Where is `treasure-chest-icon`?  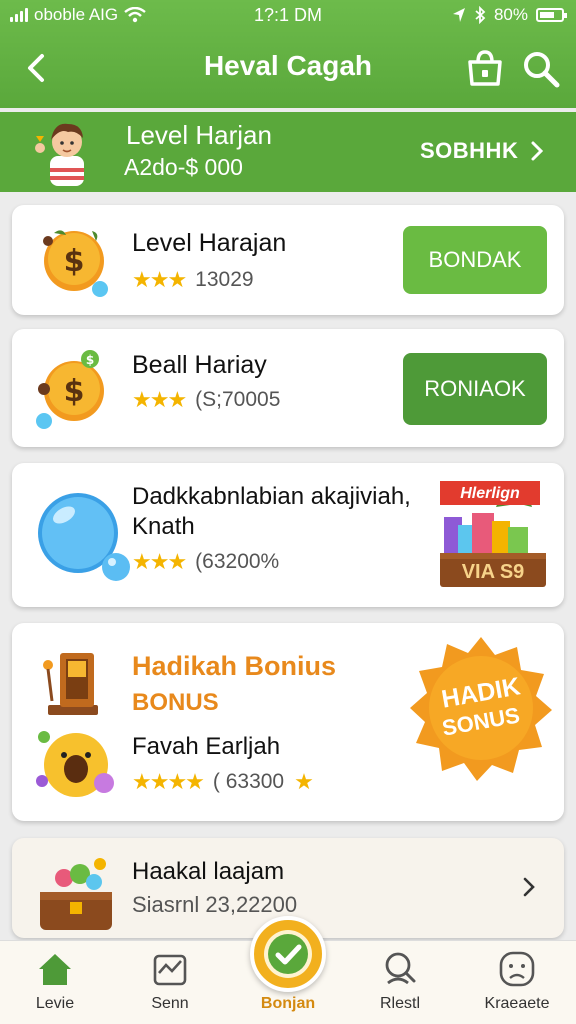
treasure-chest-icon is located at coordinates (76, 894).